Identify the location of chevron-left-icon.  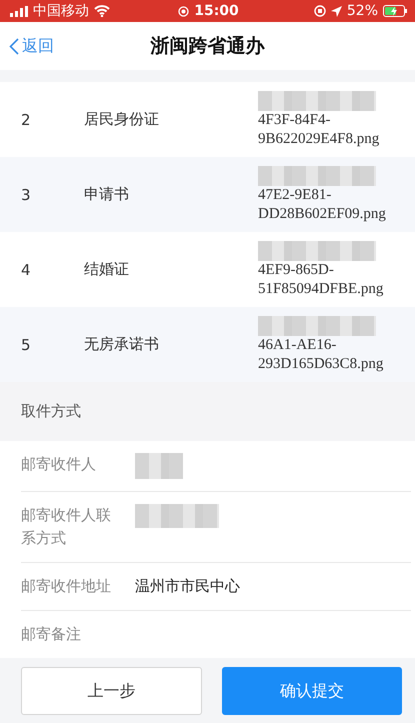
(14, 46).